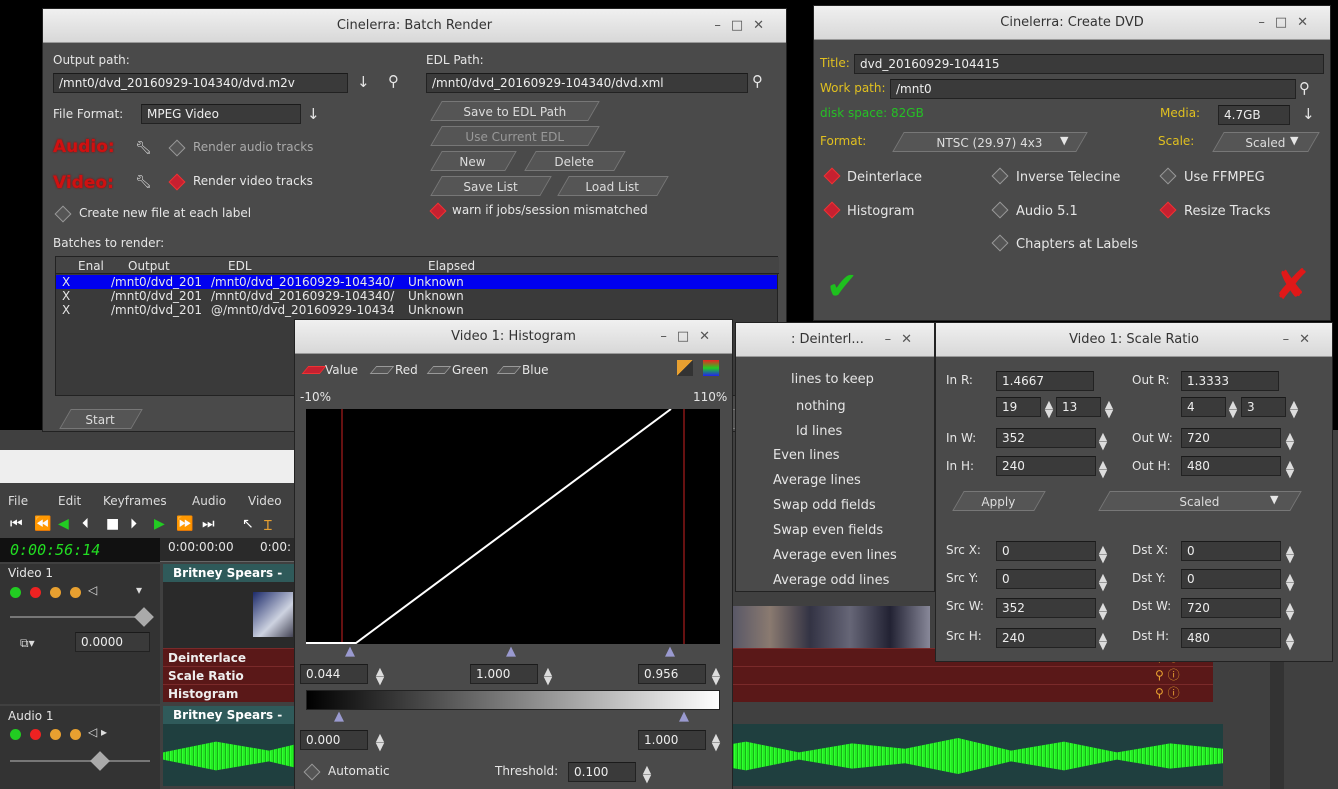  Describe the element at coordinates (1103, 554) in the screenshot. I see `src-x-spin-icon: ▲ ▼` at that location.